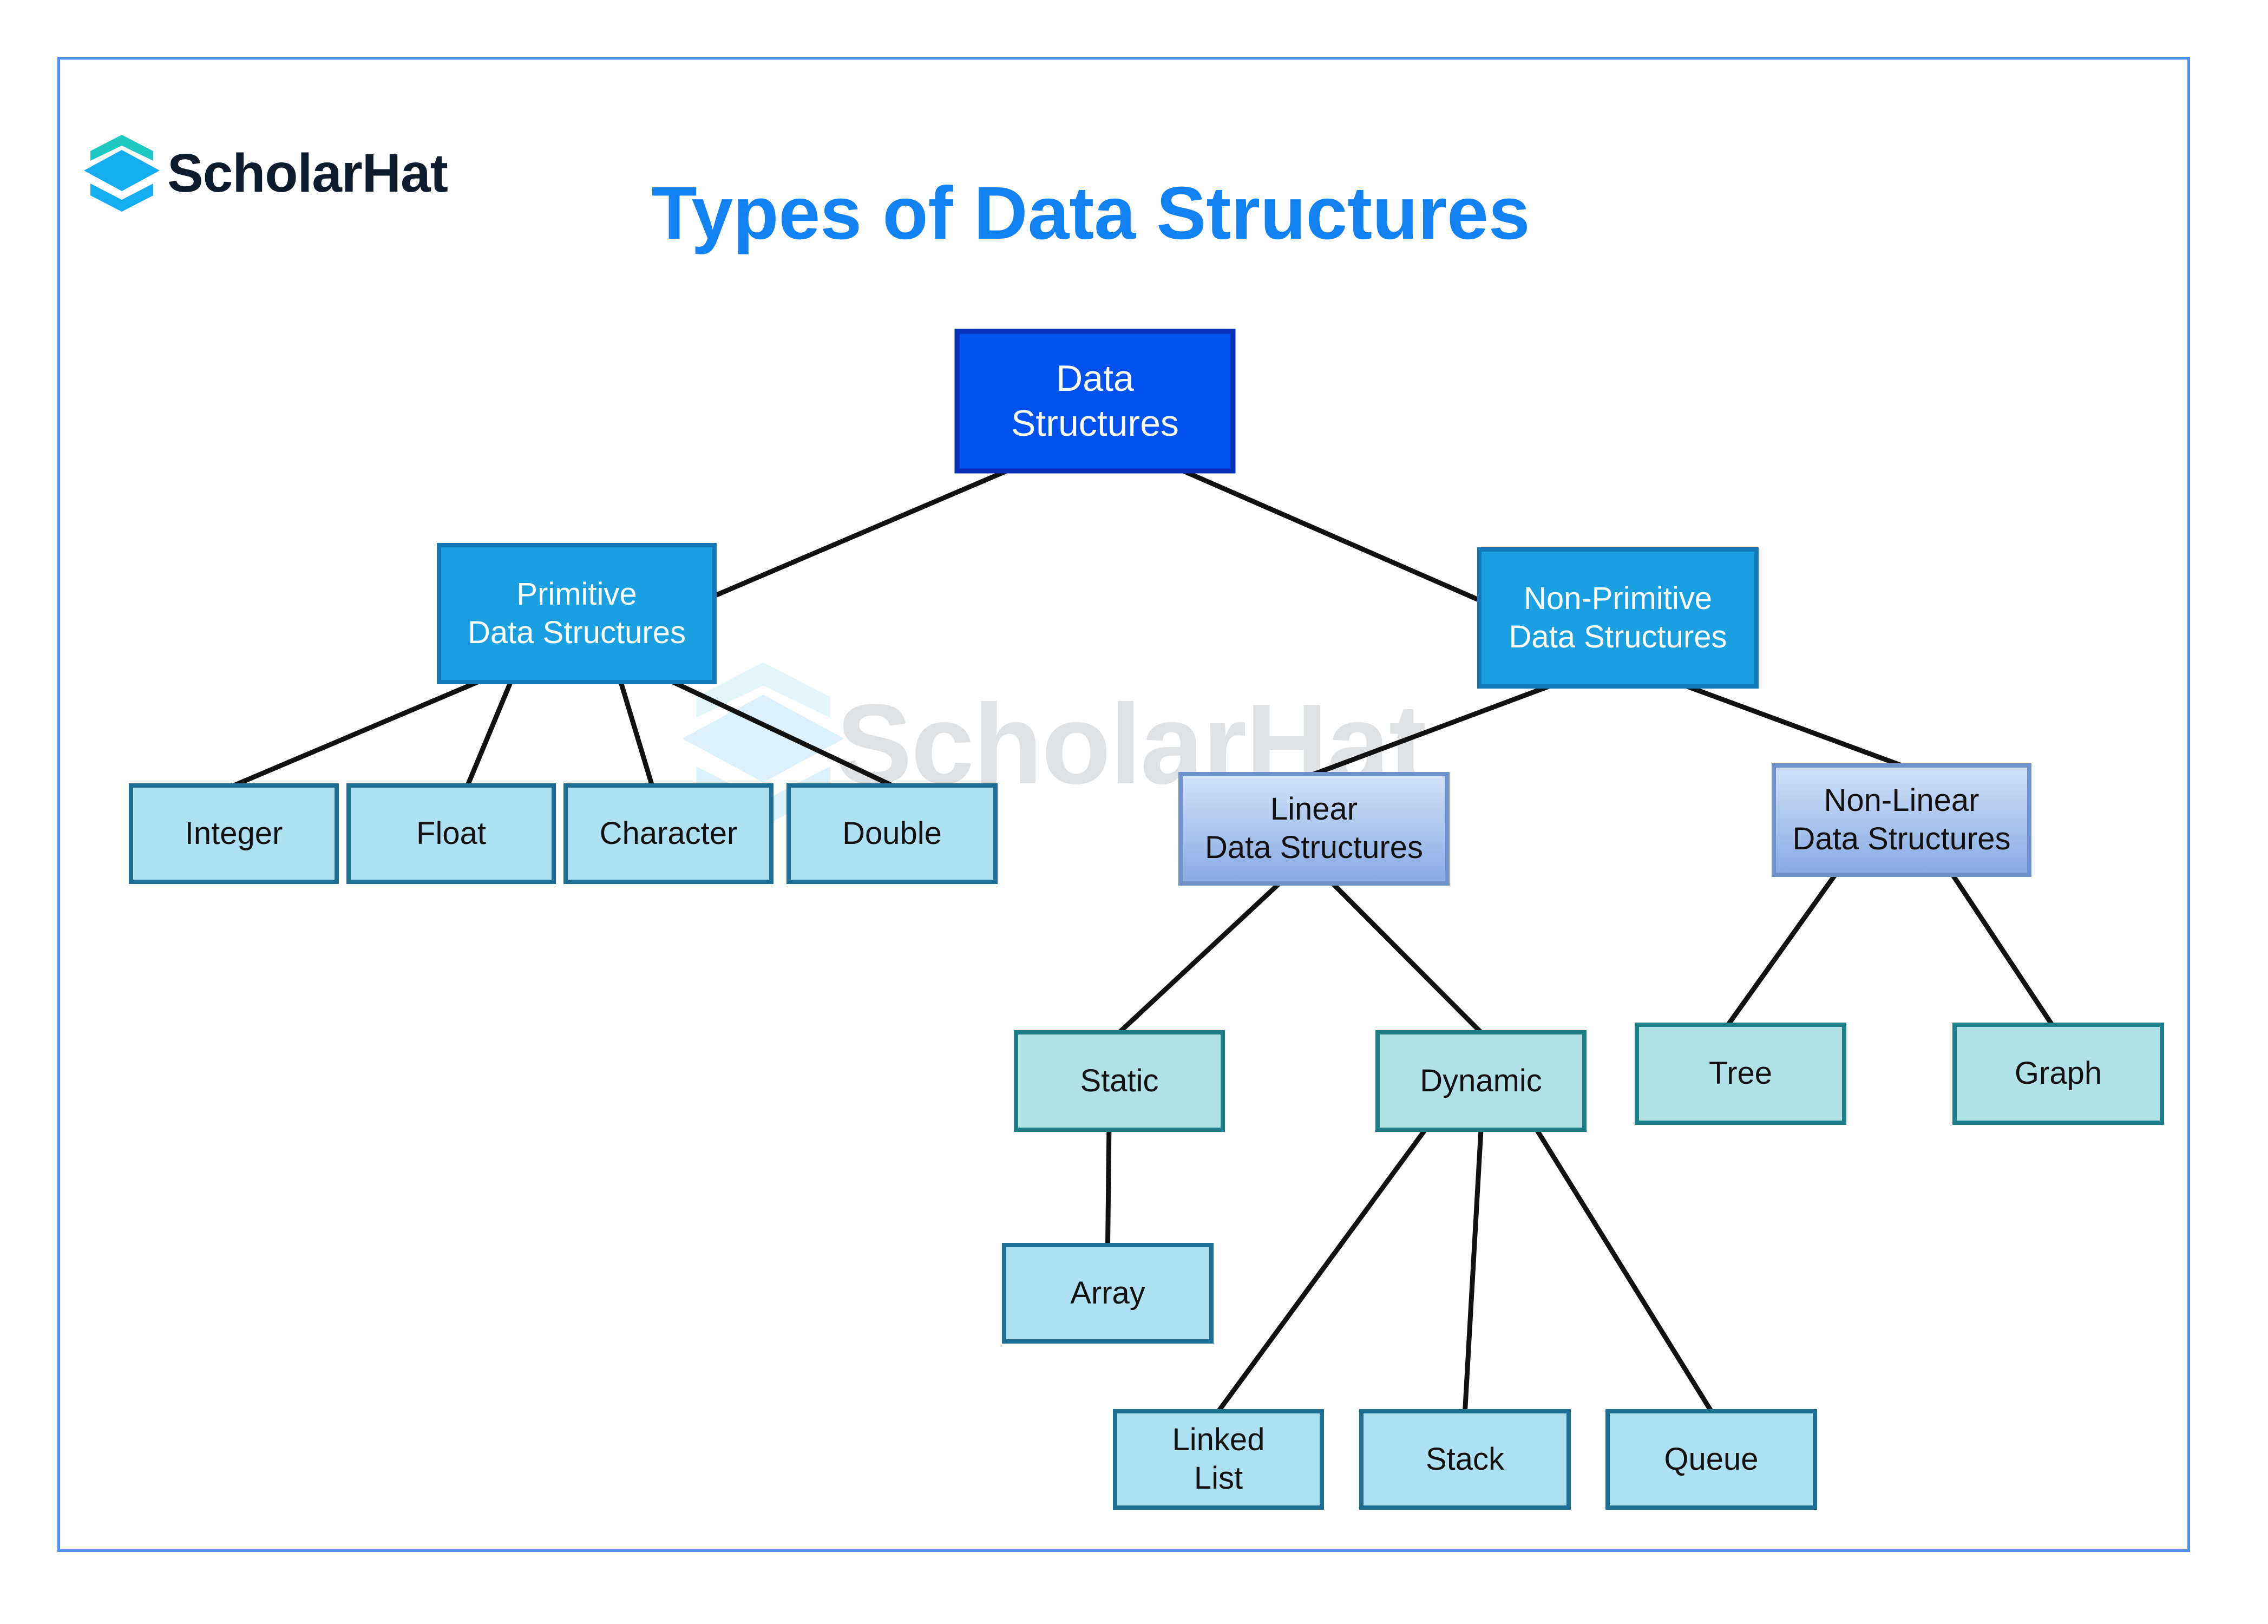  Describe the element at coordinates (1219, 1459) in the screenshot. I see `node-label-linked-list: Linked List` at that location.